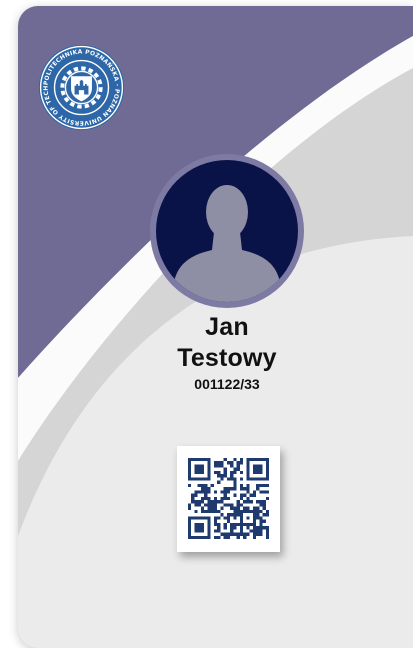  I want to click on last-name: Testowy, so click(227, 358).